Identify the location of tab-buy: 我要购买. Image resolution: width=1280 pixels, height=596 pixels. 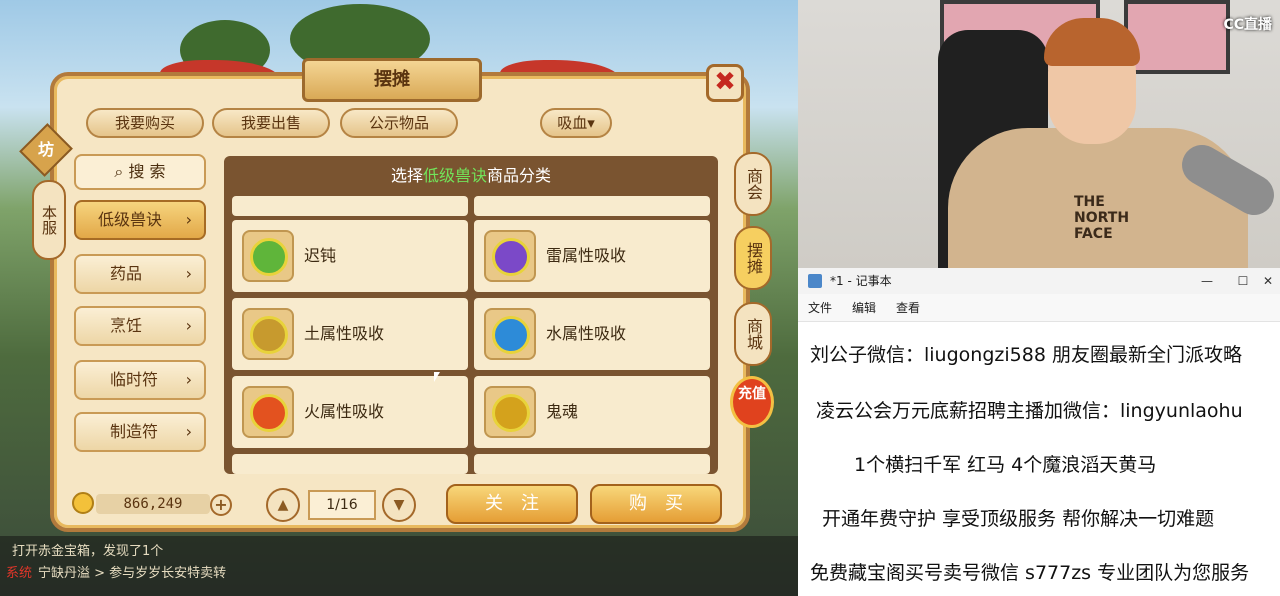
(145, 123).